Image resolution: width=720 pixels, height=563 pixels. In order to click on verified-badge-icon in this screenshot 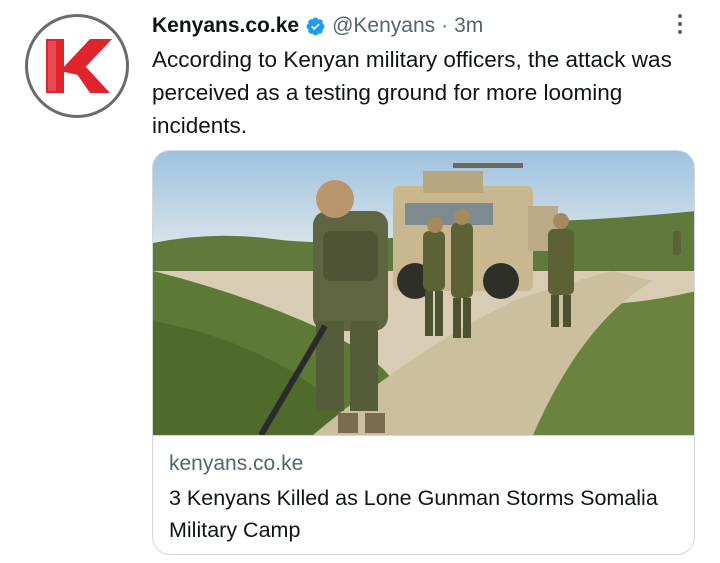, I will do `click(315, 26)`.